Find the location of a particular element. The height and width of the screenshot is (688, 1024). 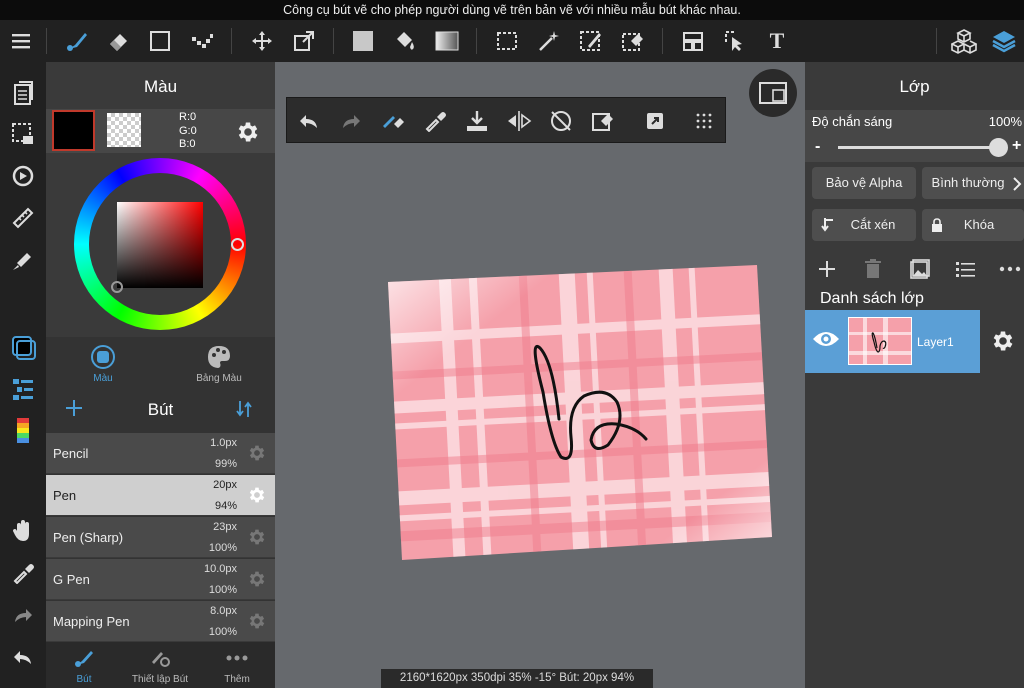

tab-brush: Bút is located at coordinates (84, 666).